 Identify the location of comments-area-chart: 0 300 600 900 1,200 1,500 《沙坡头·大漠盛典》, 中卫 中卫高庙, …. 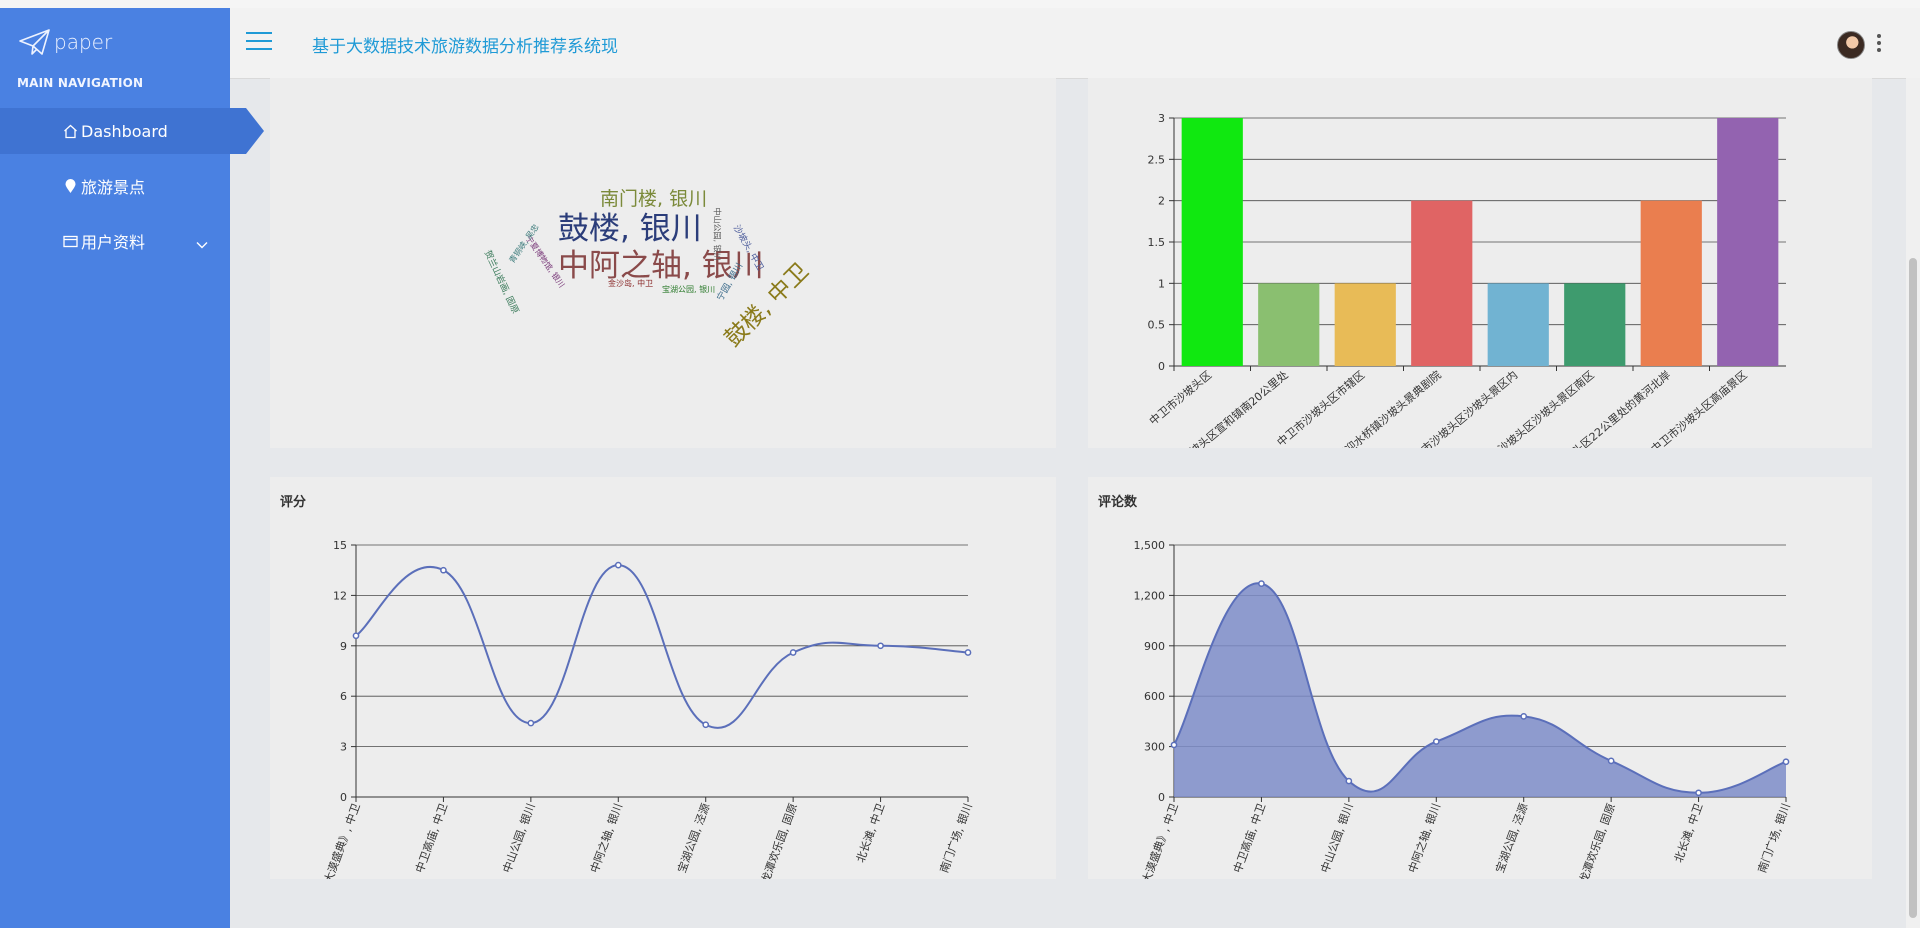
(1458, 709).